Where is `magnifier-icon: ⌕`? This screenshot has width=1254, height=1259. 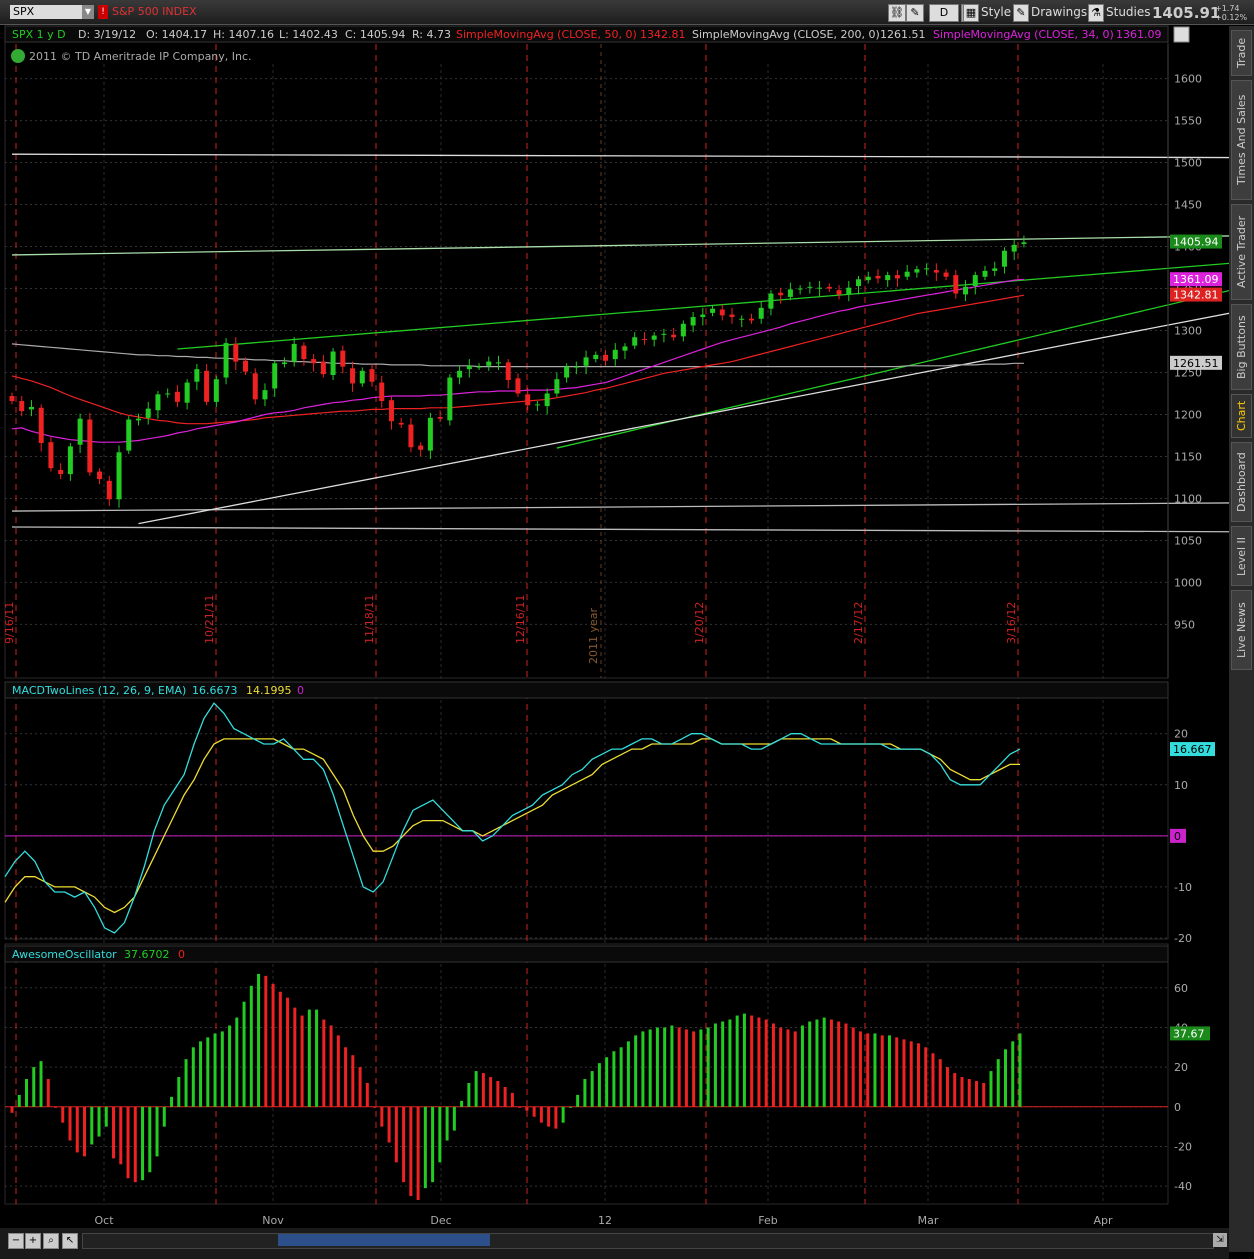
magnifier-icon: ⌕ is located at coordinates (51, 1241).